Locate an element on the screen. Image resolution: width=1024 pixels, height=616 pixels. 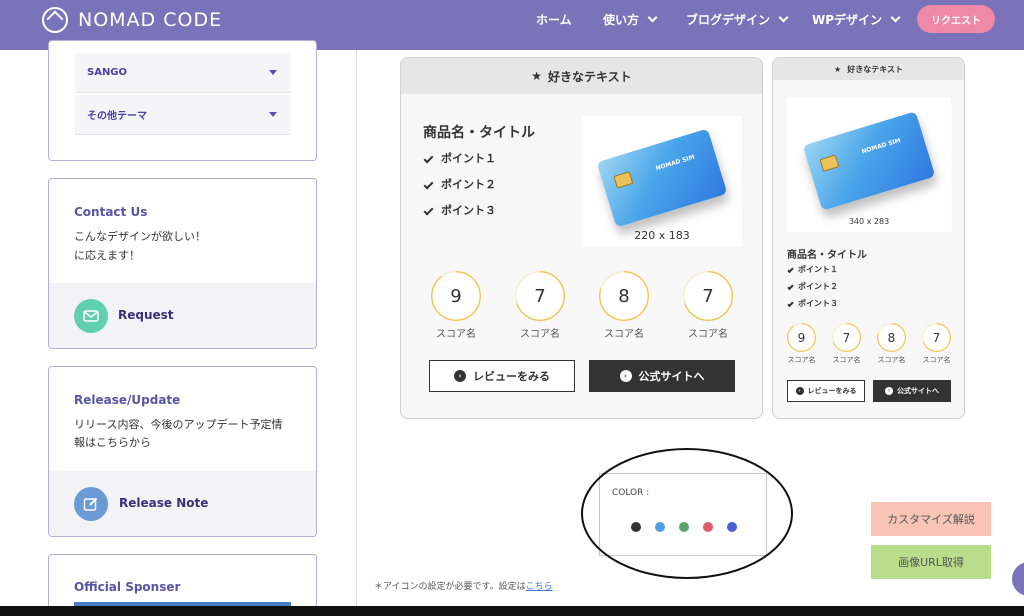
customize-label: カスタマイズ解説 is located at coordinates (931, 519).